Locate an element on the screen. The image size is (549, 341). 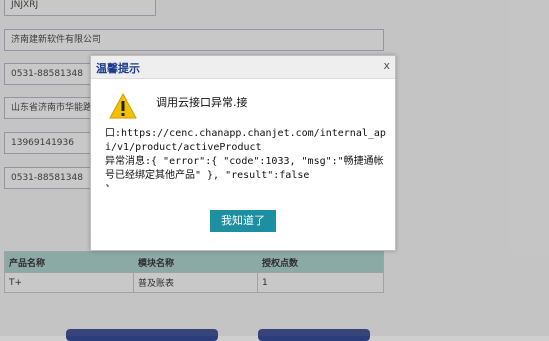
dialog-title: 温馨提示 is located at coordinates (118, 68).